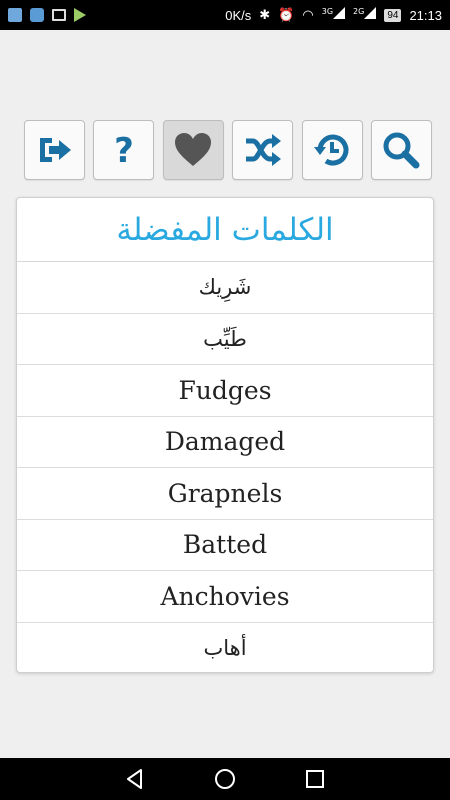  What do you see at coordinates (225, 648) in the screenshot?
I see `list-item: أهاب` at bounding box center [225, 648].